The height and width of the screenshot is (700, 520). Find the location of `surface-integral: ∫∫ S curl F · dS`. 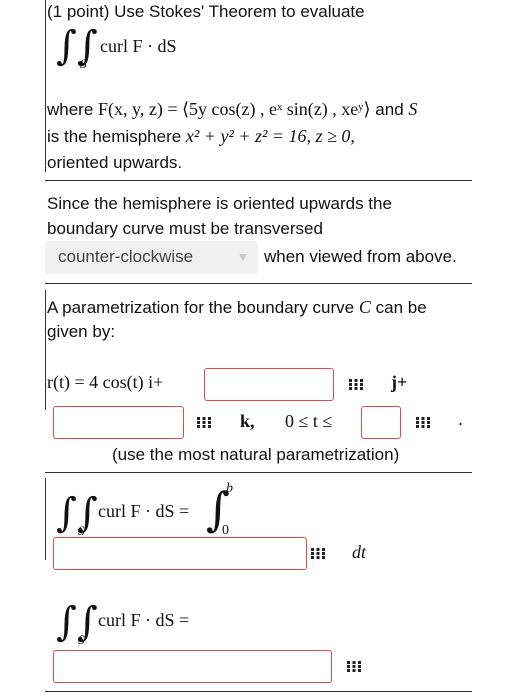

surface-integral: ∫∫ S curl F · dS is located at coordinates (122, 50).